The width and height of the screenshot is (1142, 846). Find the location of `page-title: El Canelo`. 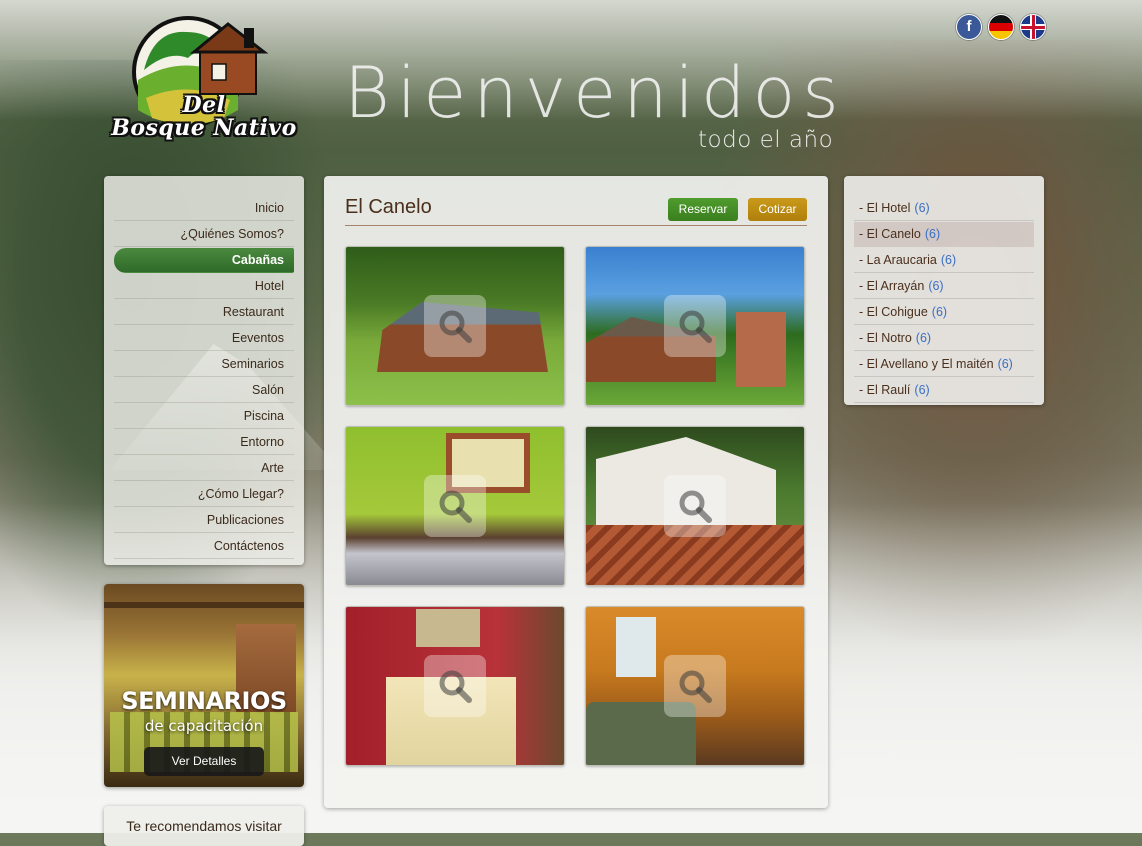

page-title: El Canelo is located at coordinates (388, 207).